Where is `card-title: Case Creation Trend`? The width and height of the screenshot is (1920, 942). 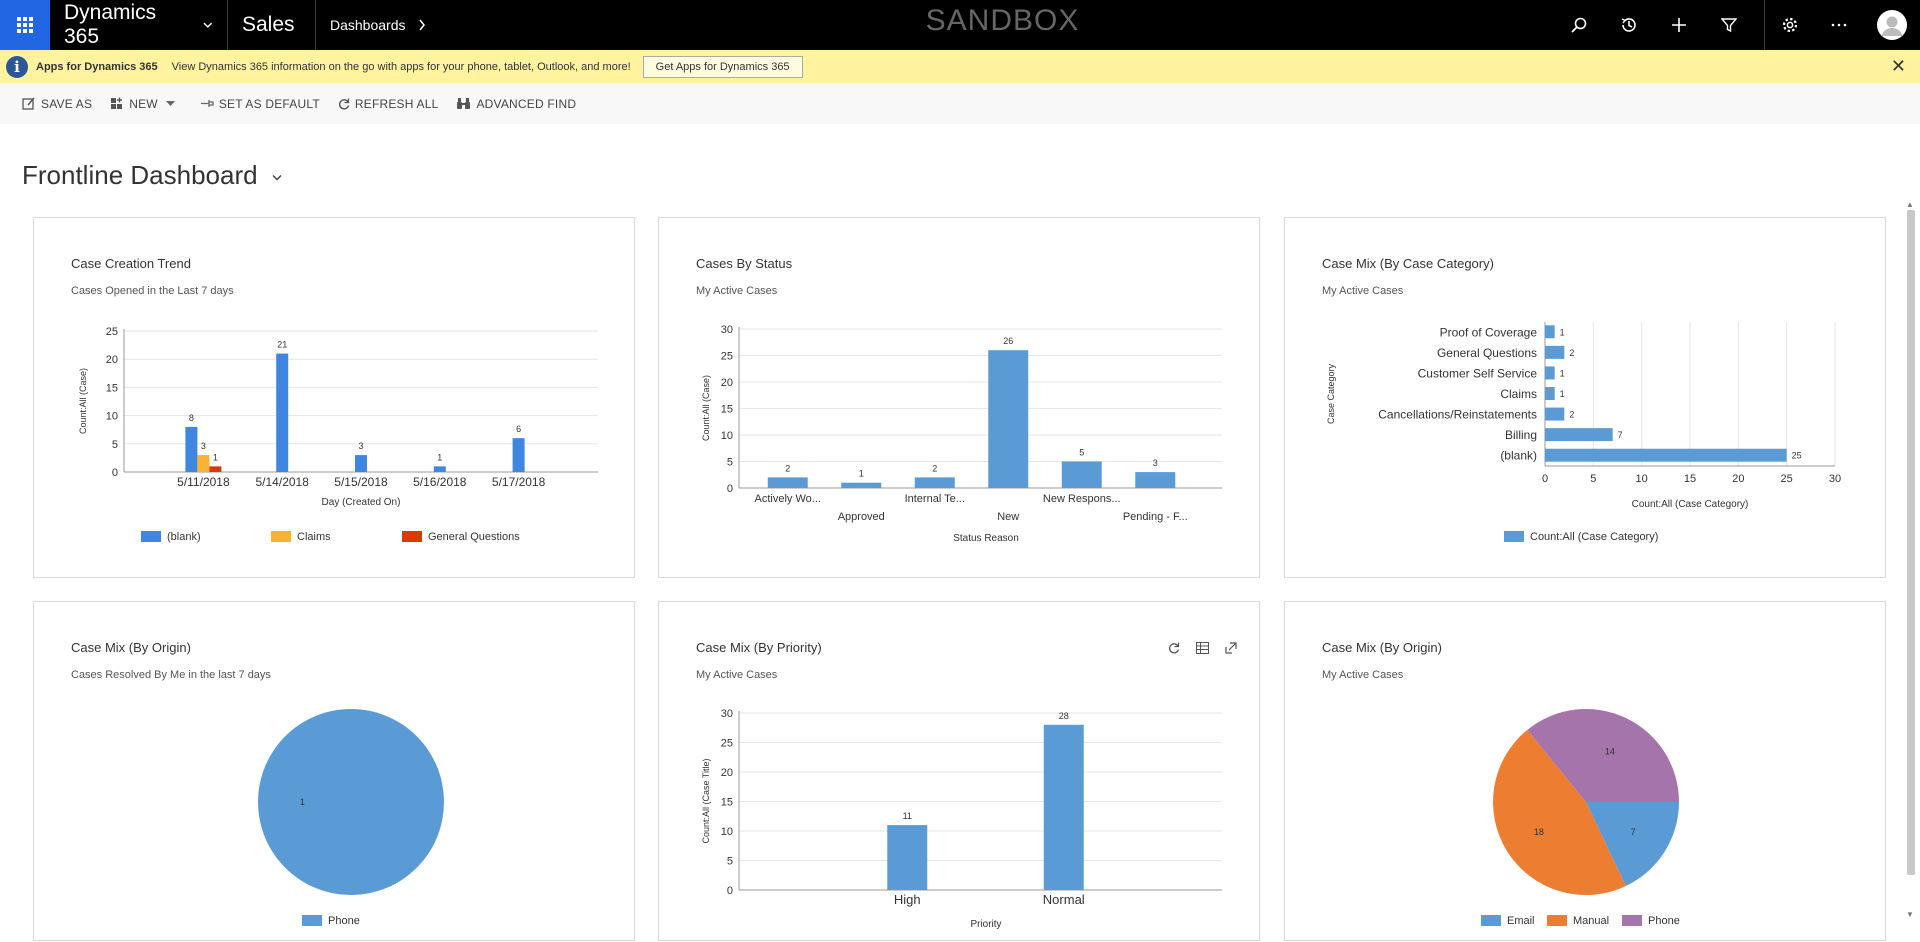 card-title: Case Creation Trend is located at coordinates (131, 263).